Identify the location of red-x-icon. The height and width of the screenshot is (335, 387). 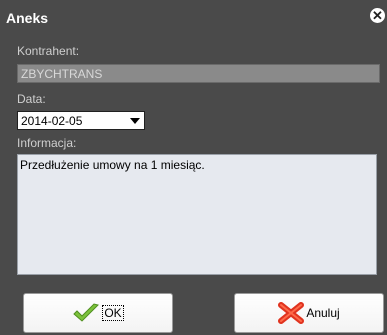
(291, 313).